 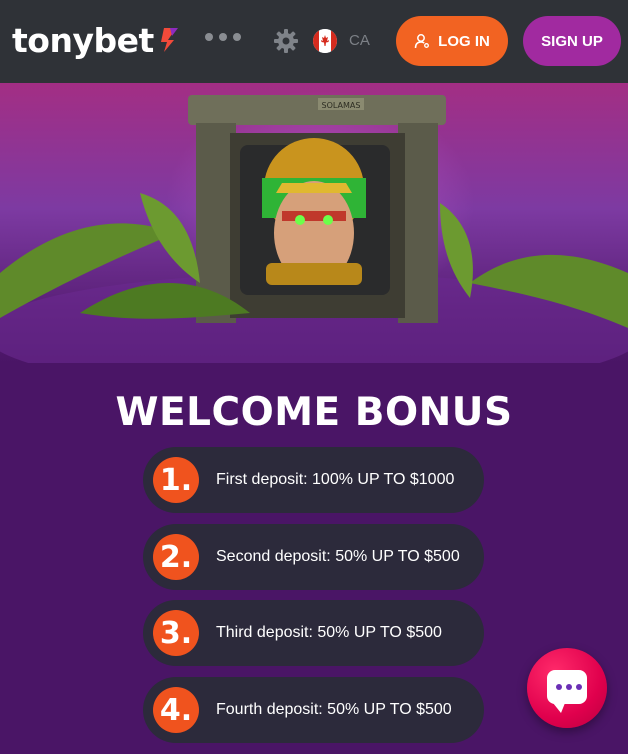 I want to click on bonus-item: 3. Third deposit: 50% UP TO $500, so click(x=313, y=633).